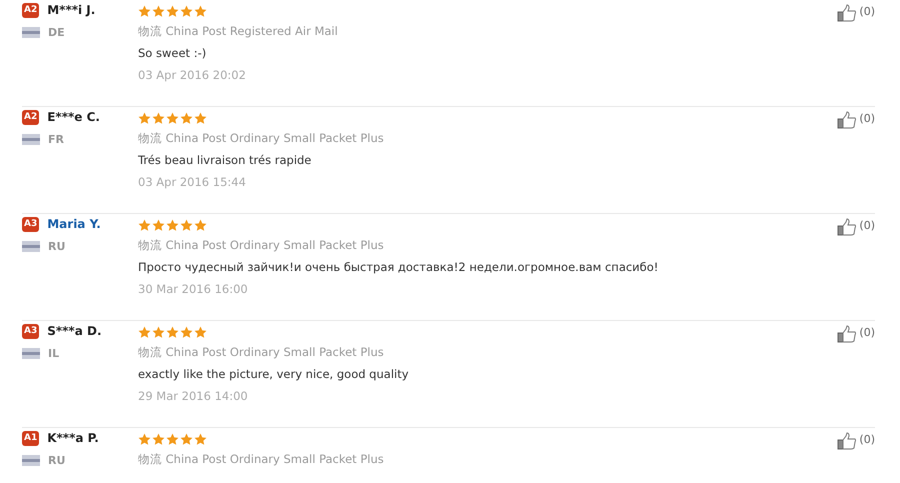  What do you see at coordinates (73, 438) in the screenshot?
I see `reviewer-name: K***a P.` at bounding box center [73, 438].